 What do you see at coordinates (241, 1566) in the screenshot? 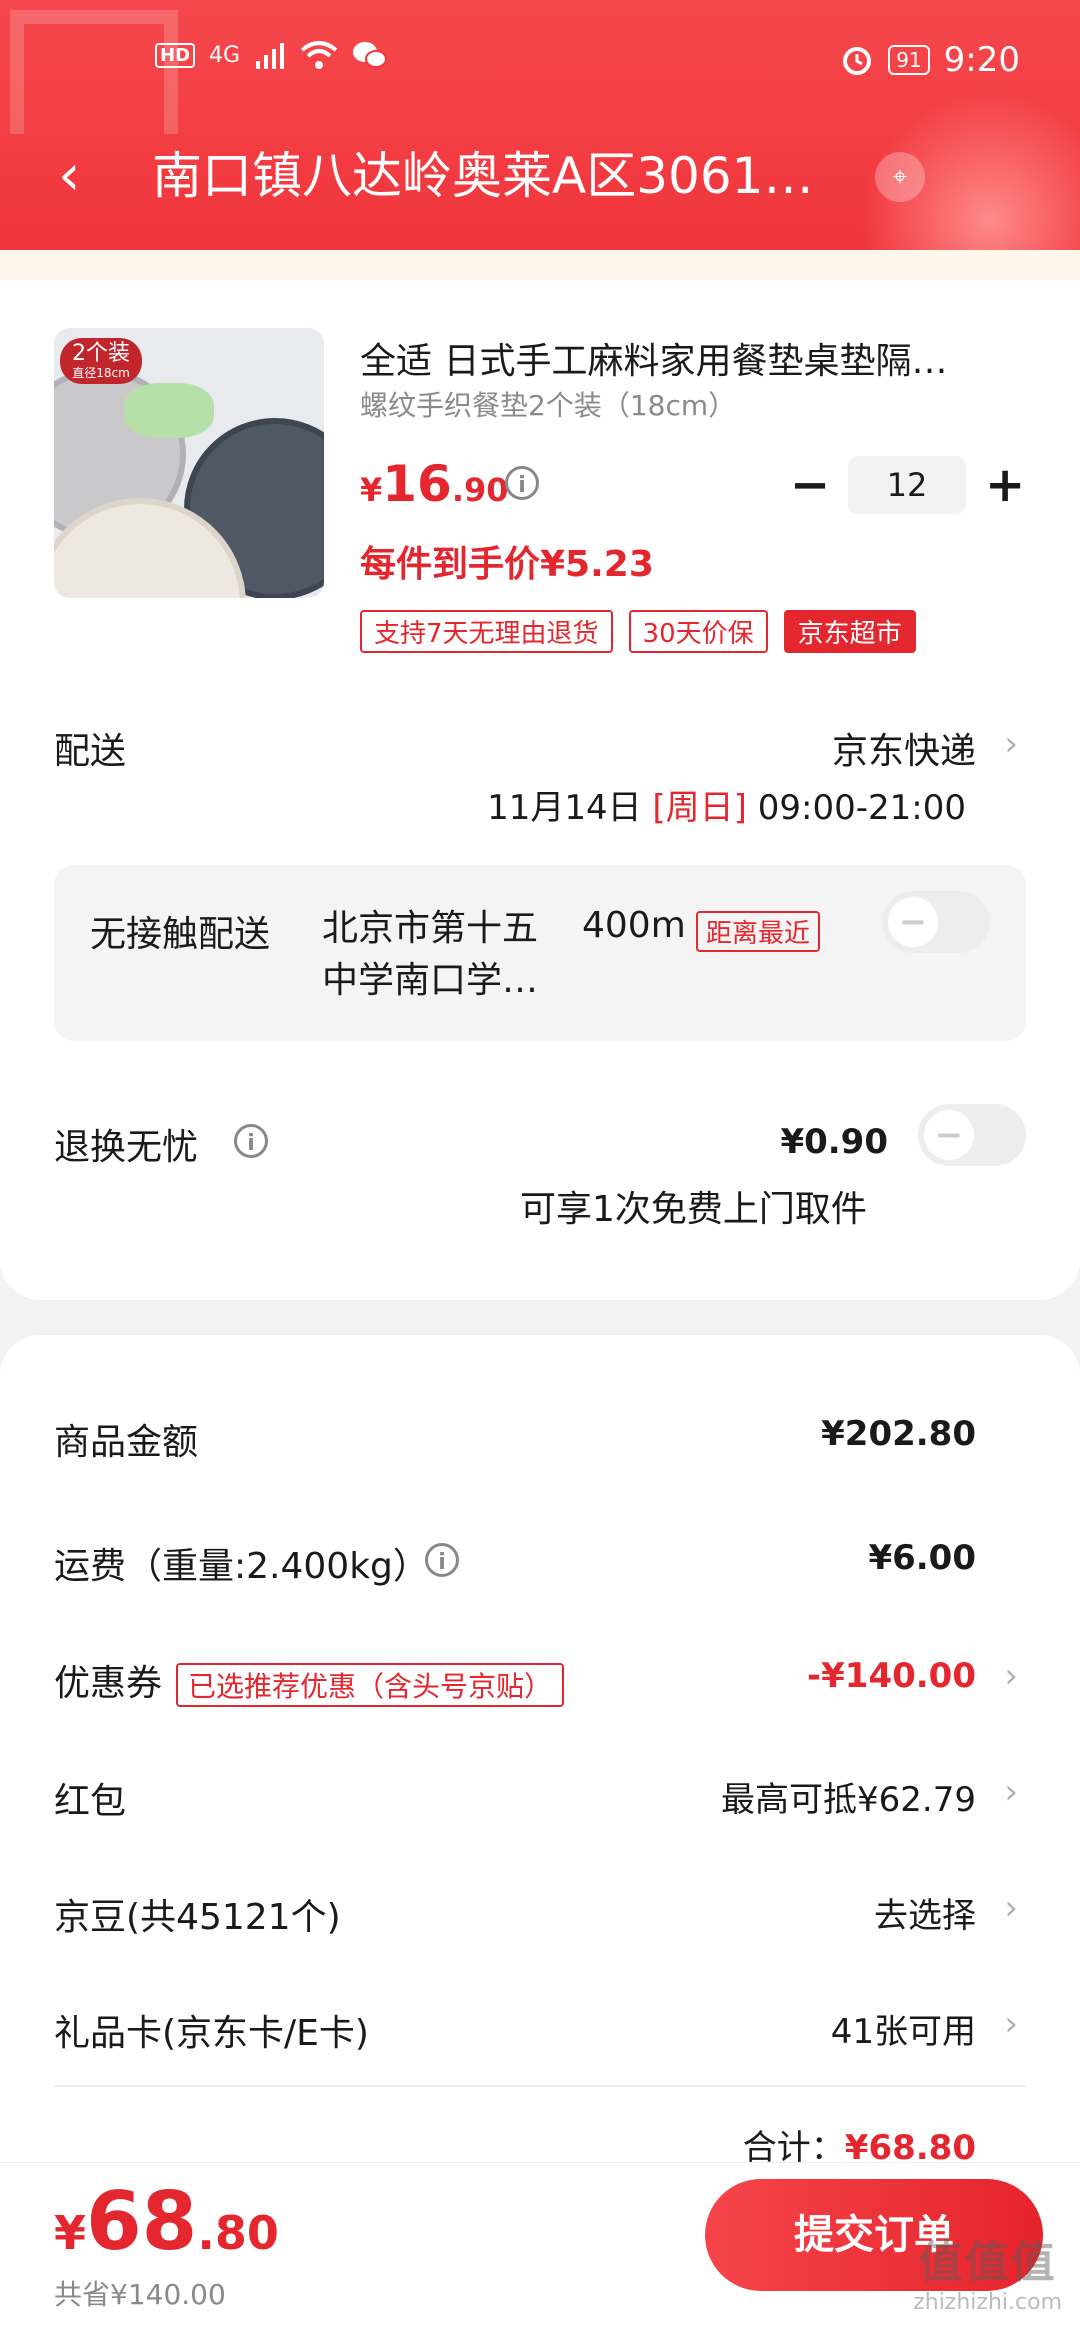
I see `shipping-label: 运费（重量:2.400kg）` at bounding box center [241, 1566].